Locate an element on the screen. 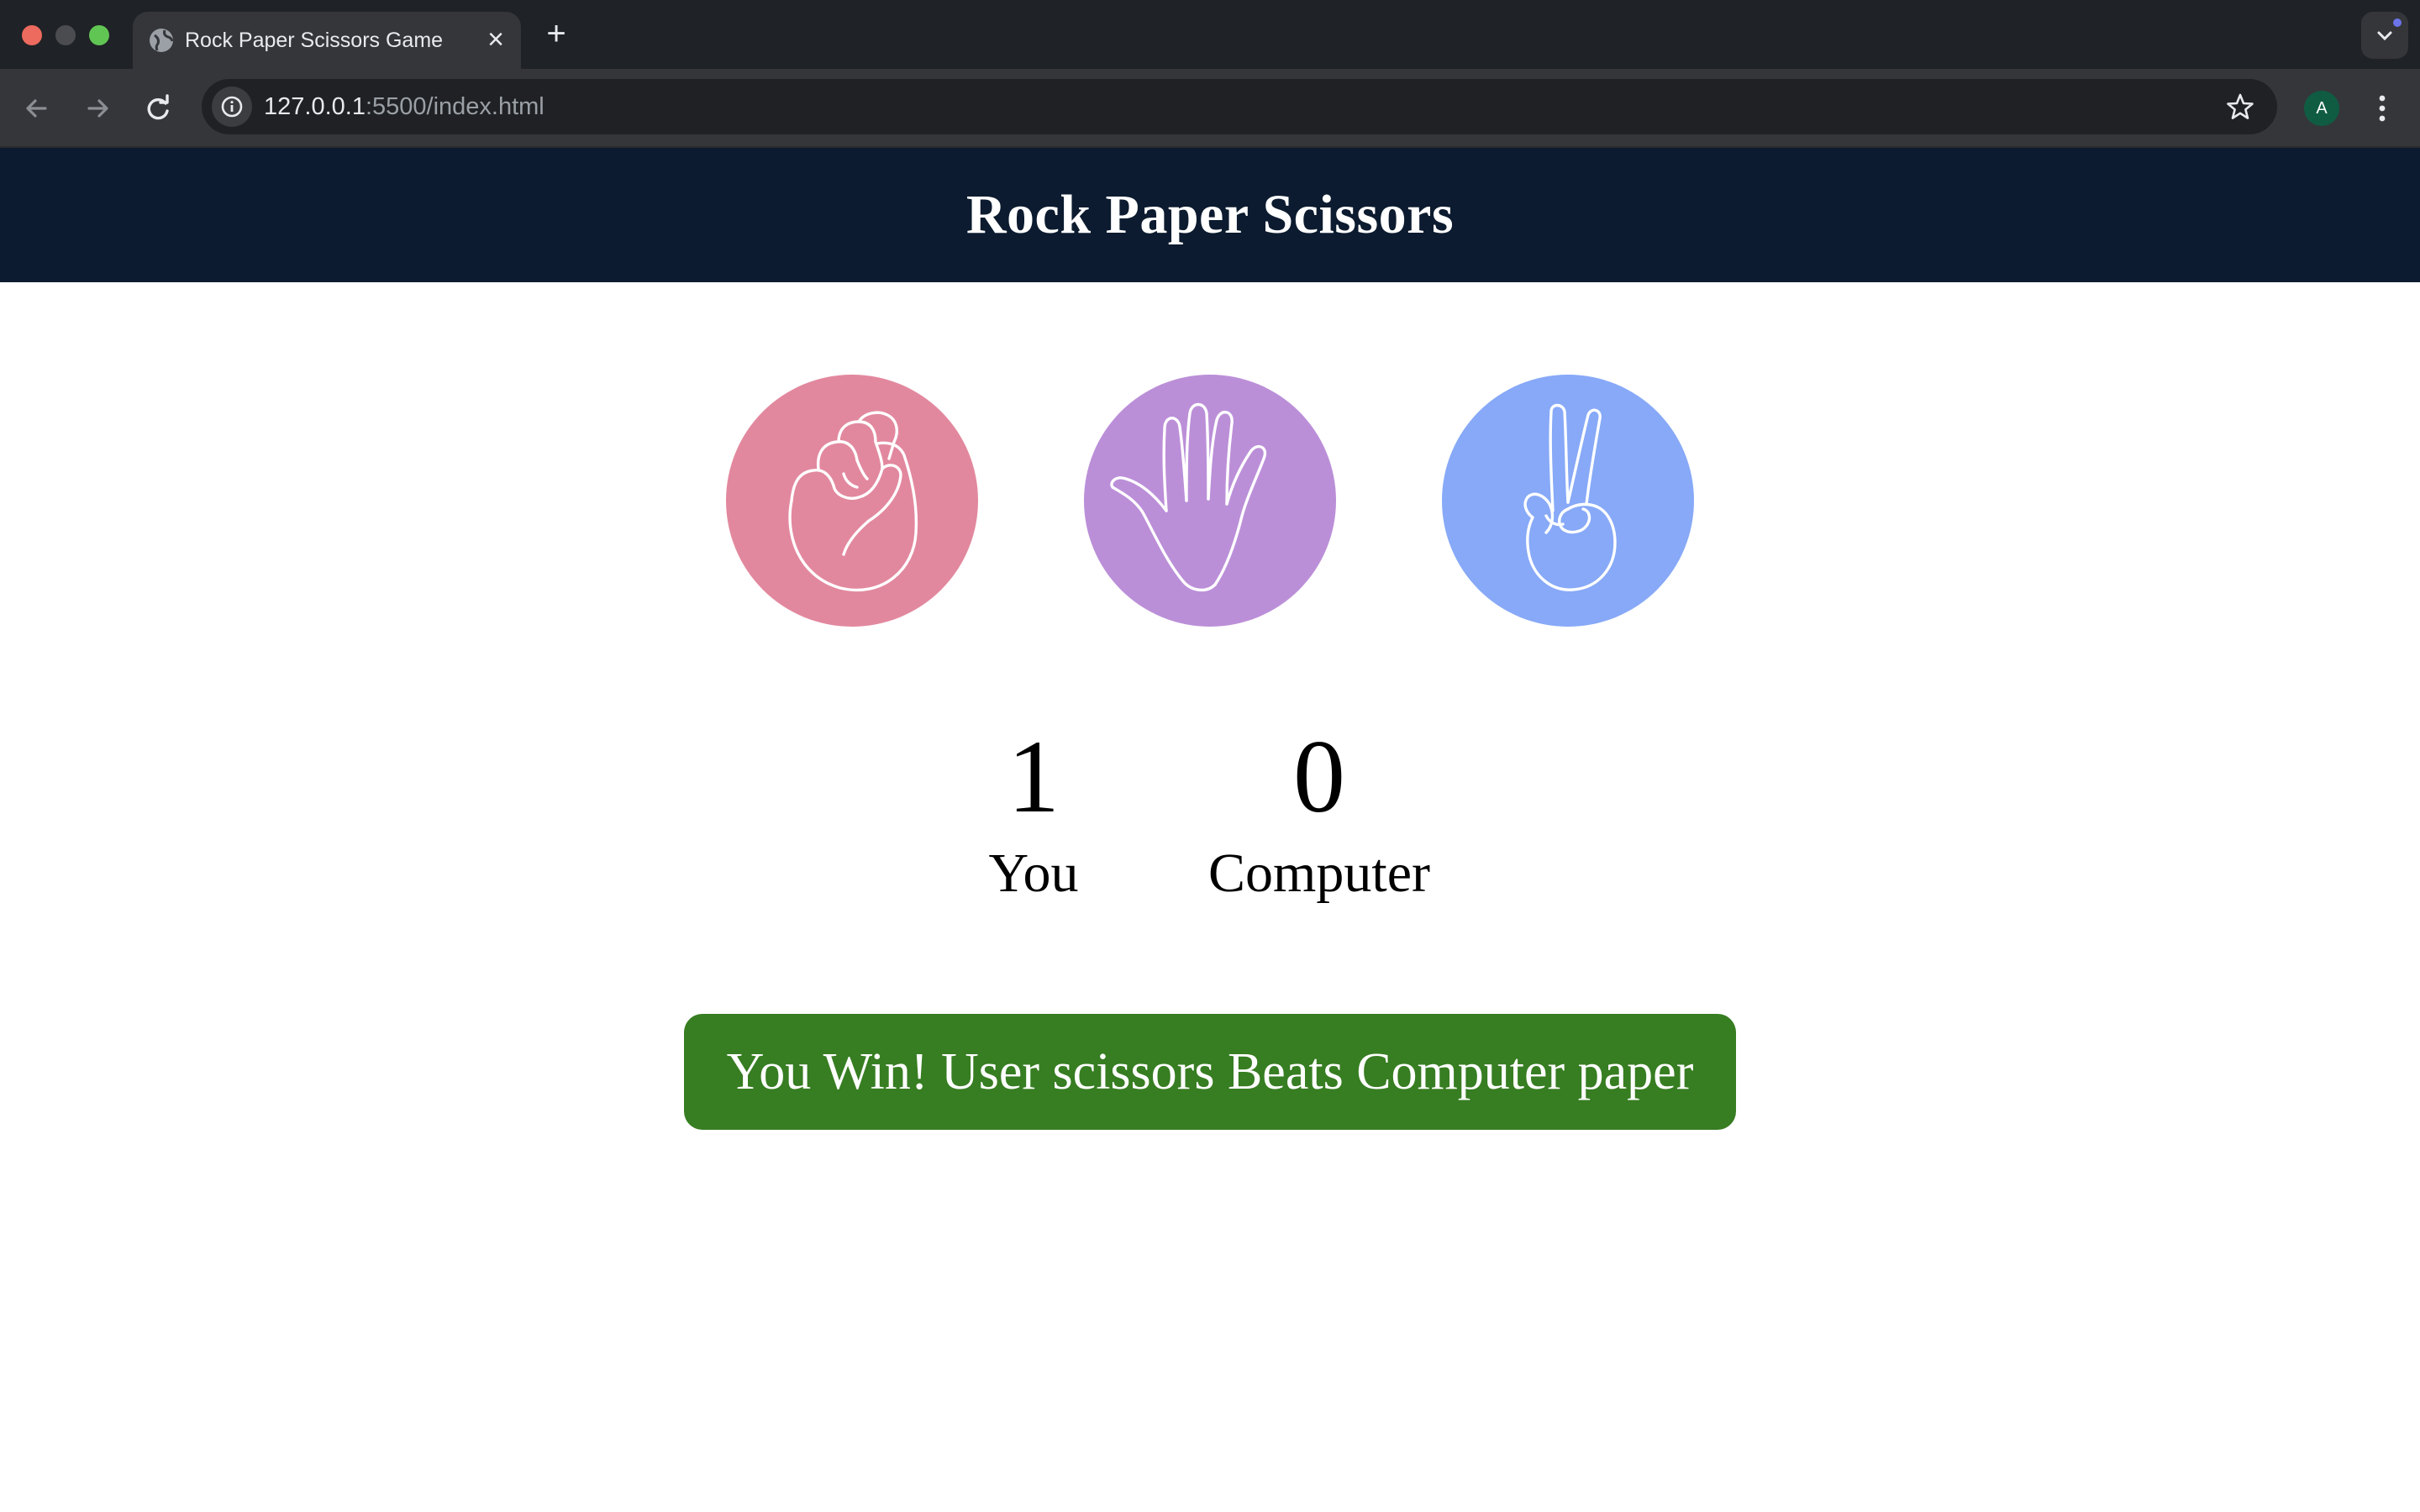  scissors-choice-button is located at coordinates (1568, 501).